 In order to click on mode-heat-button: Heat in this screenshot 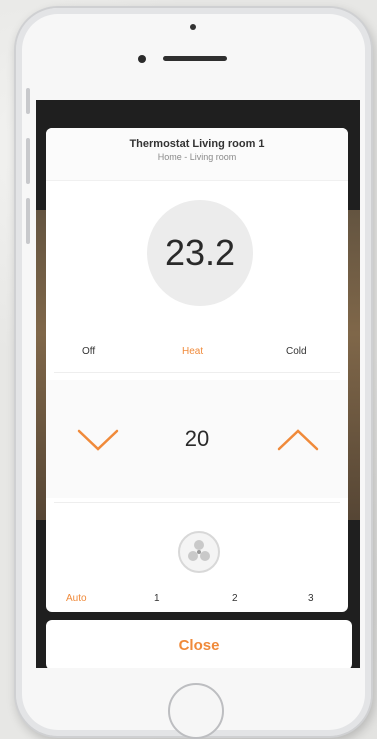, I will do `click(192, 351)`.